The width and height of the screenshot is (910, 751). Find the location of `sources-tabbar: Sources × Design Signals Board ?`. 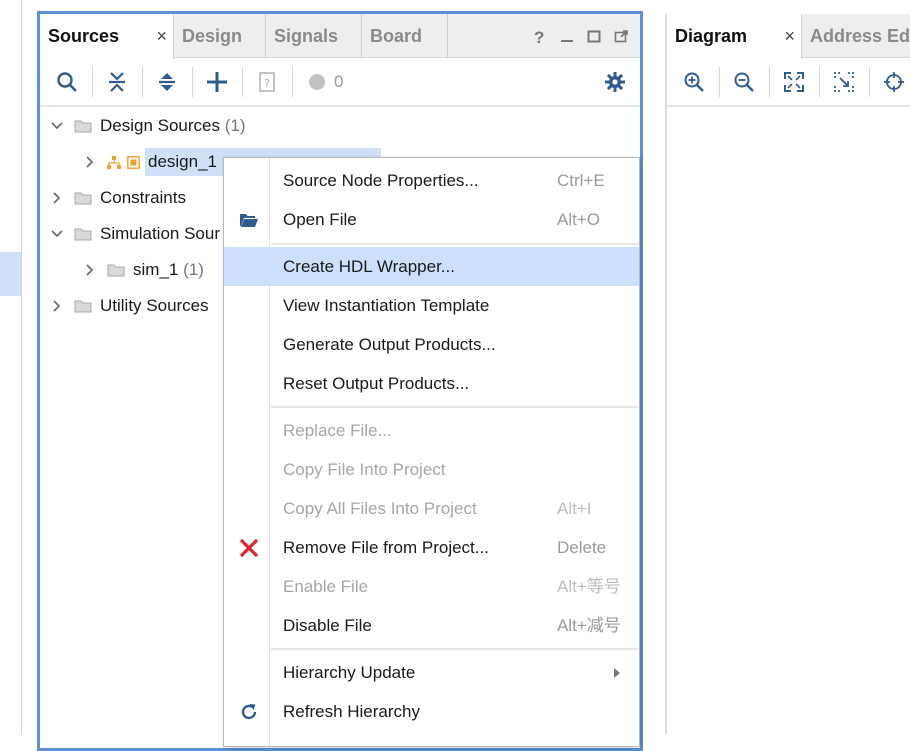

sources-tabbar: Sources × Design Signals Board ? is located at coordinates (340, 36).